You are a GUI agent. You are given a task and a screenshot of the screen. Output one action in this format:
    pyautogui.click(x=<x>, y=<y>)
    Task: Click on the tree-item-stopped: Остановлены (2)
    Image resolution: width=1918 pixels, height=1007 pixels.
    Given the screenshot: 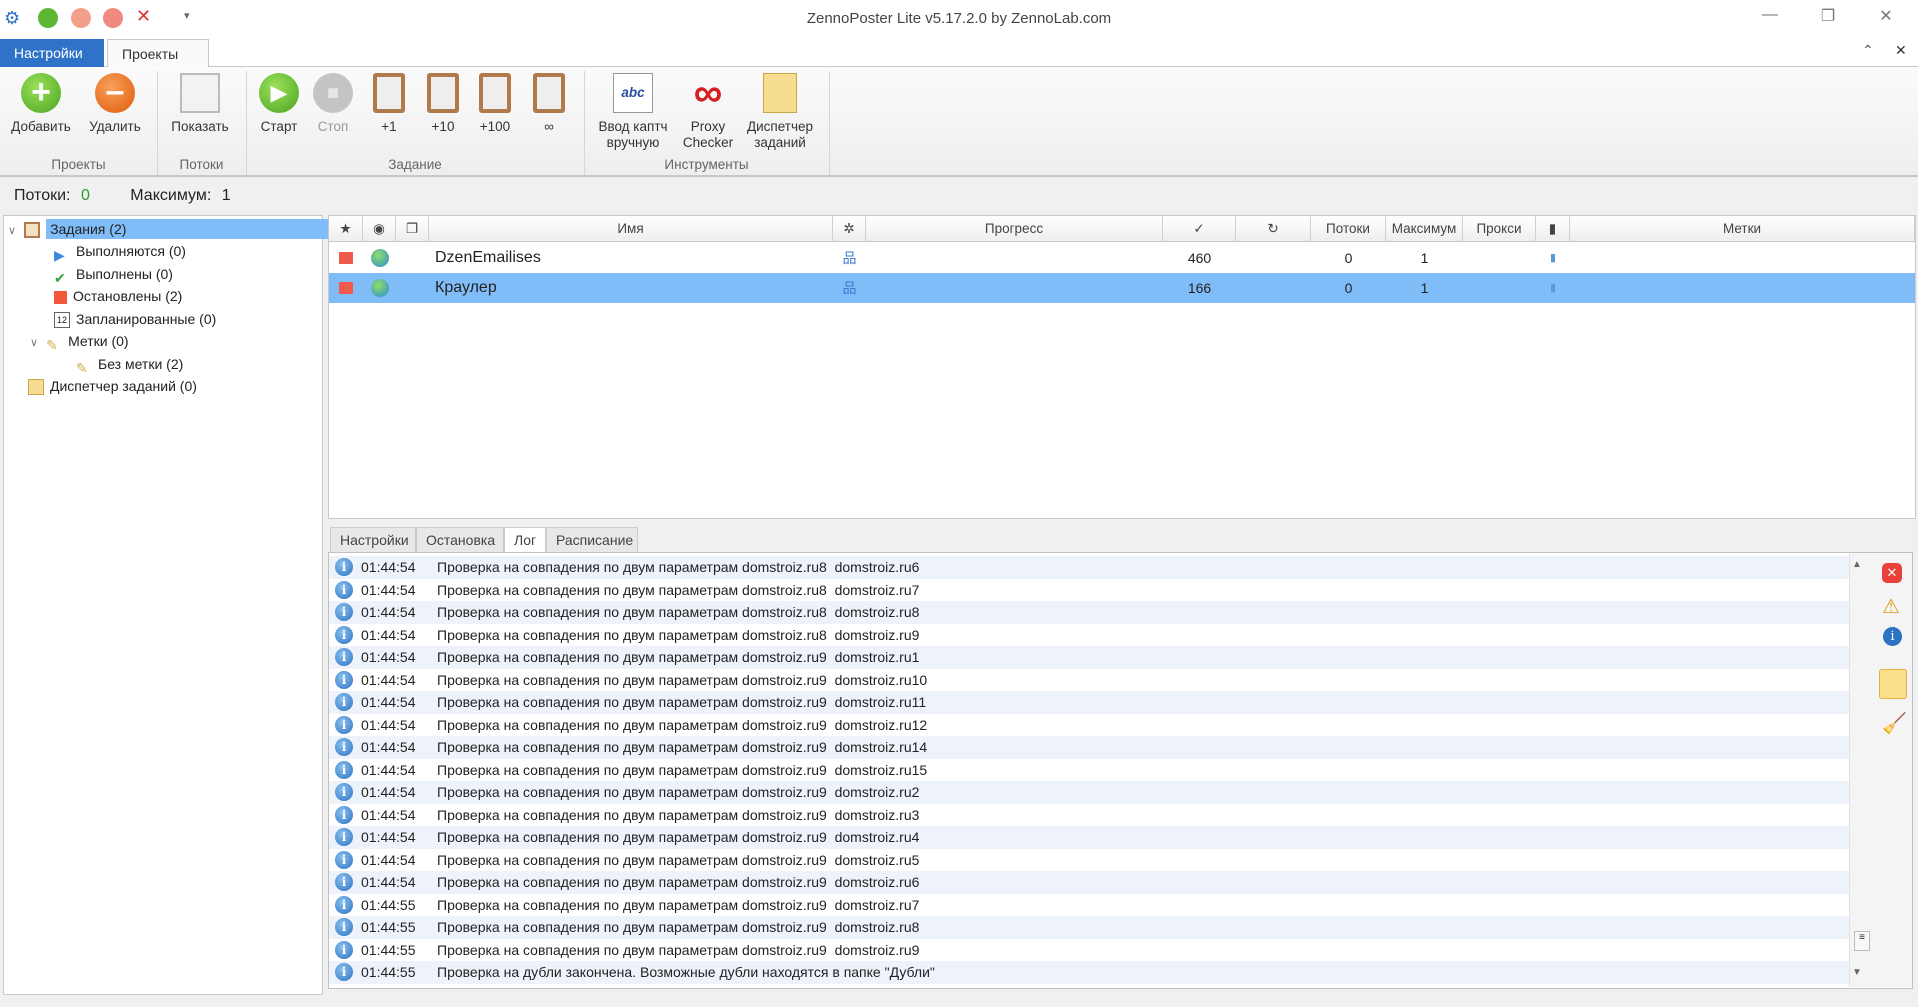 What is the action you would take?
    pyautogui.click(x=118, y=296)
    